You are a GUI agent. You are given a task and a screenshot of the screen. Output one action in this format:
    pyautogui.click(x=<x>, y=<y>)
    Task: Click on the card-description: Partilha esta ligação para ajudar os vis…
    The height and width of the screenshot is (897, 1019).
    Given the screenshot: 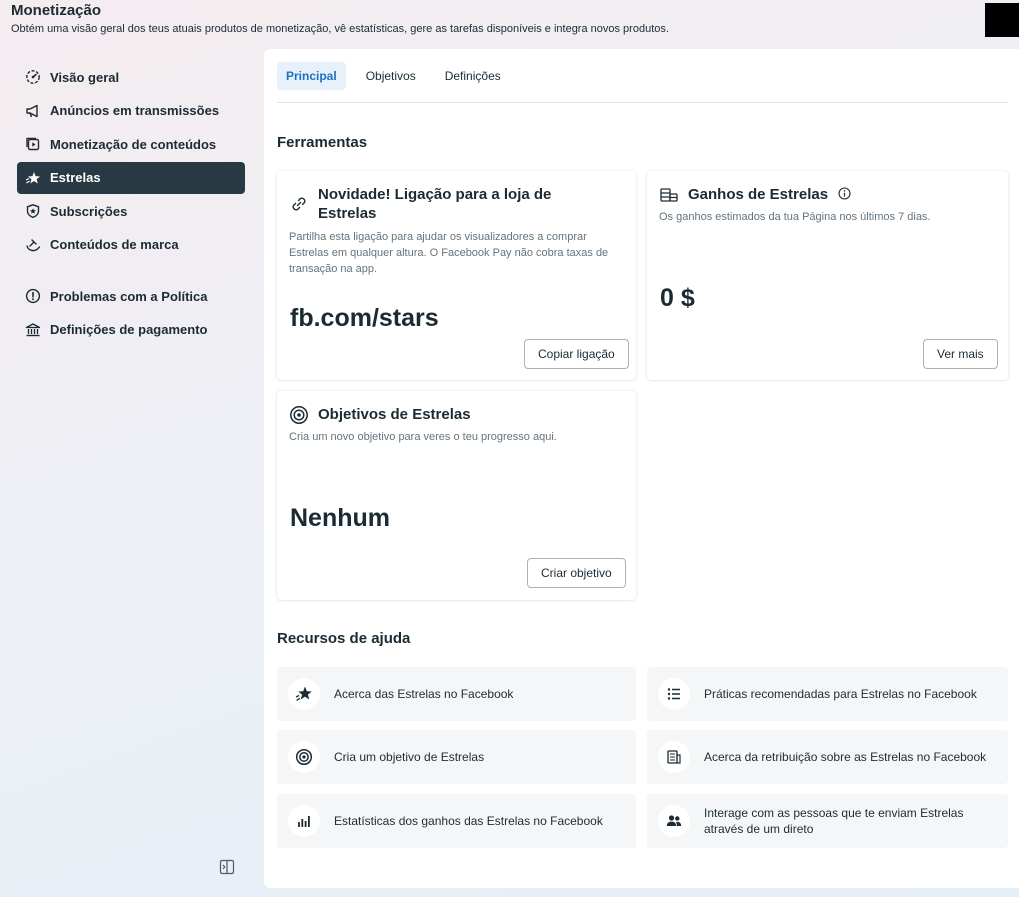 What is the action you would take?
    pyautogui.click(x=449, y=253)
    